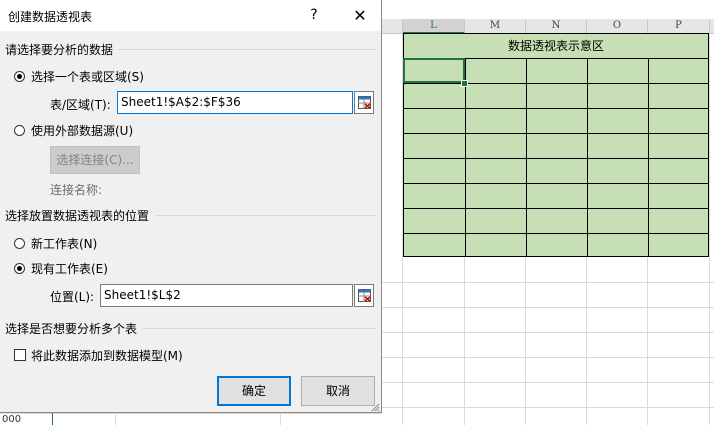 This screenshot has height=426, width=714. What do you see at coordinates (556, 26) in the screenshot?
I see `column-header-n: N` at bounding box center [556, 26].